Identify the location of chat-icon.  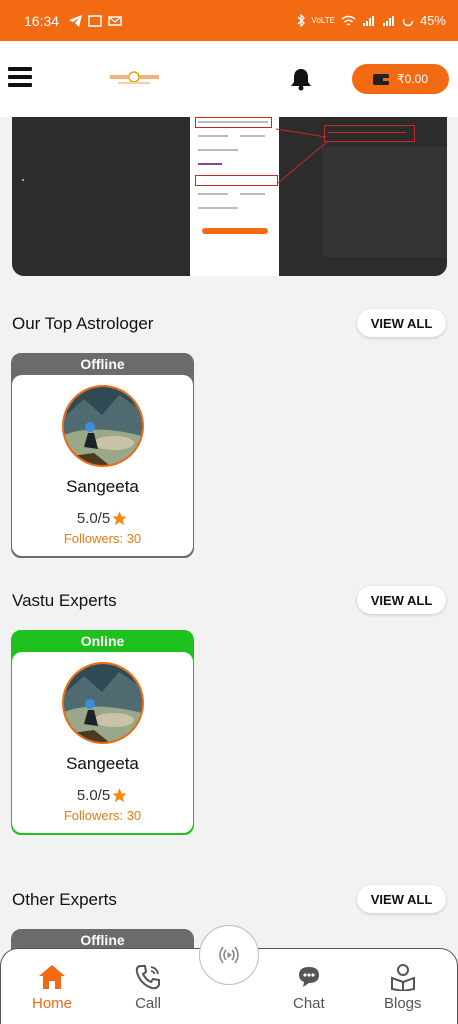
(308, 977).